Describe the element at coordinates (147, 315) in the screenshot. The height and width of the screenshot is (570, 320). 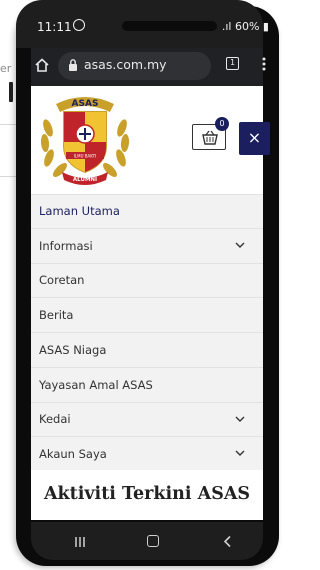
I see `menu-item-berita: Berita` at that location.